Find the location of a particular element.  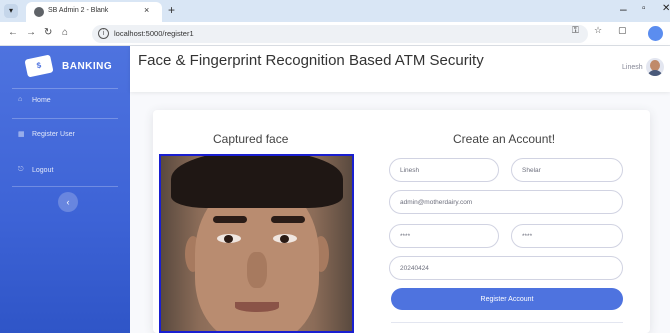

sidebar-brand: $ BANKING is located at coordinates (65, 67).